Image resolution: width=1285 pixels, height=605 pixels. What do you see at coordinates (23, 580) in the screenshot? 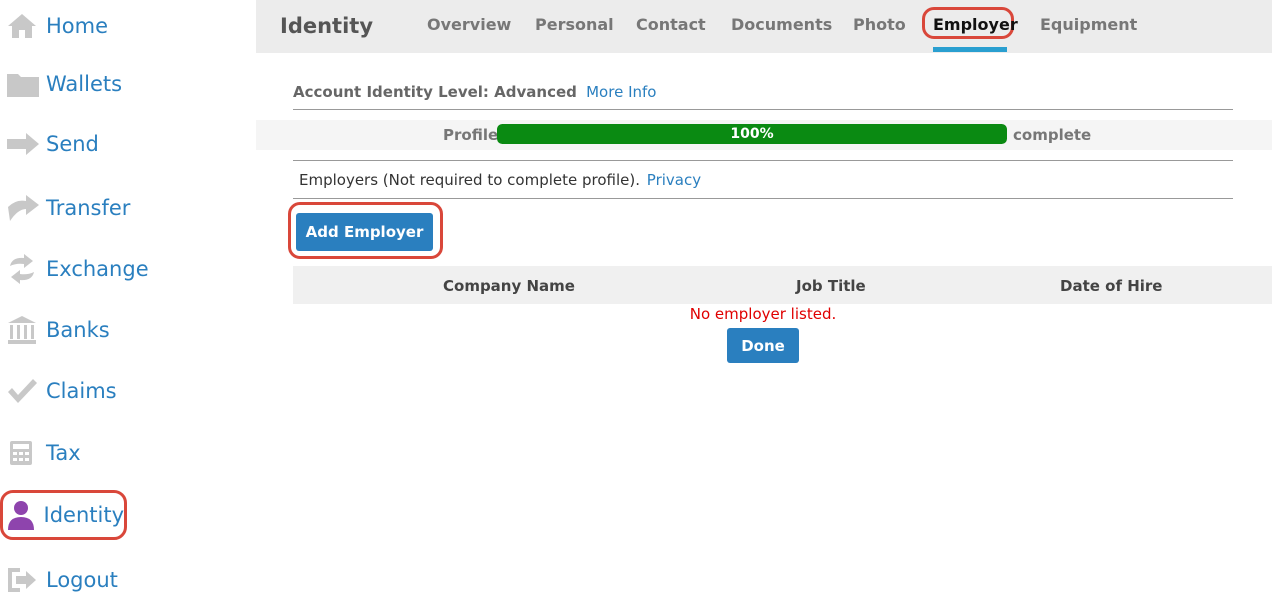
I see `logout-icon` at bounding box center [23, 580].